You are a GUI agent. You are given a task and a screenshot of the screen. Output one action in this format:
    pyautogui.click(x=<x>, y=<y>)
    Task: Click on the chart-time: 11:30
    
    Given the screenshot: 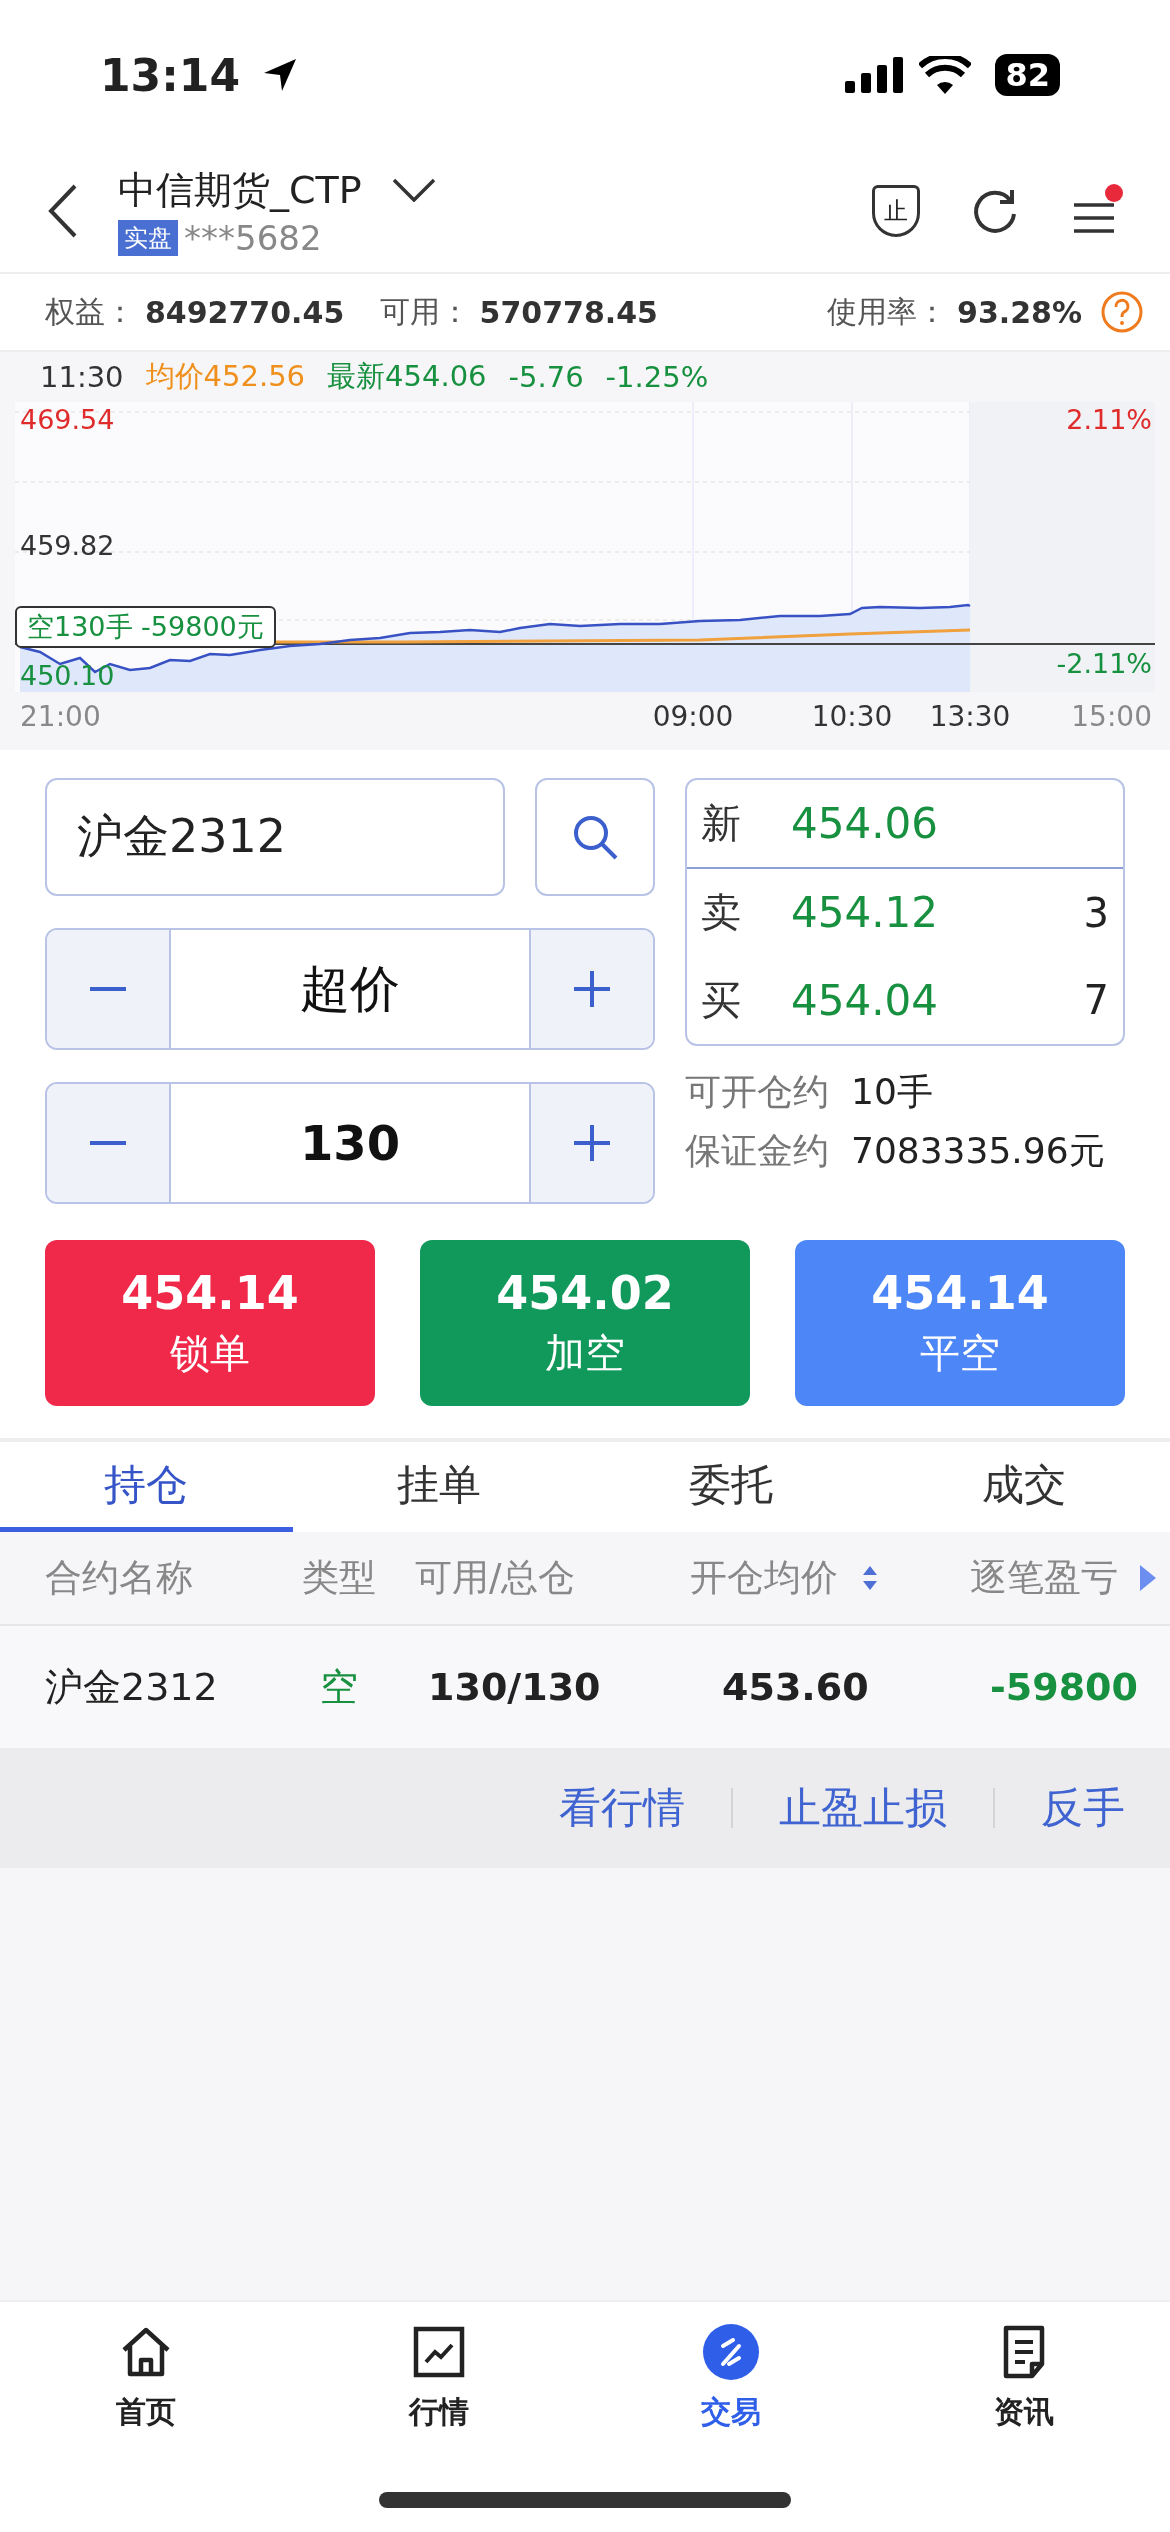 What is the action you would take?
    pyautogui.click(x=82, y=377)
    